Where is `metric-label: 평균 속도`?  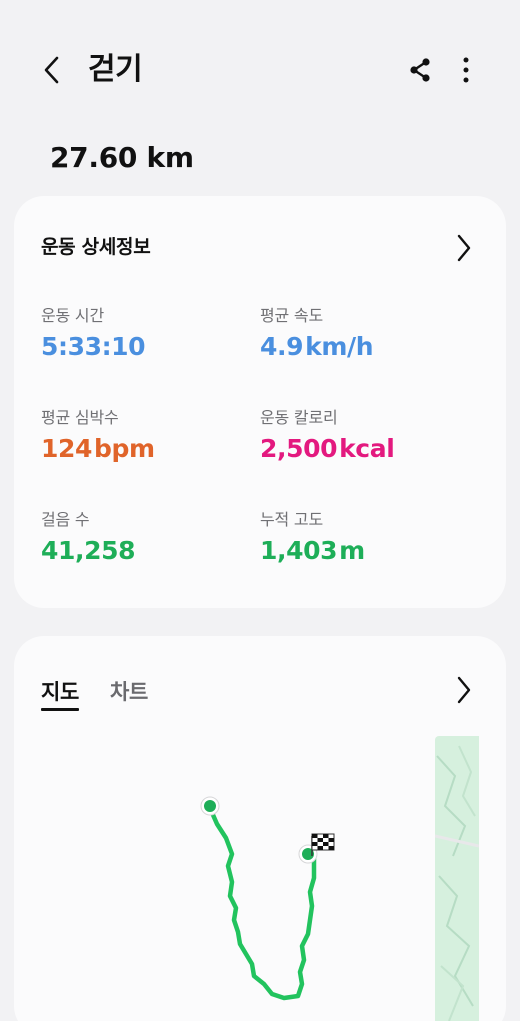
metric-label: 평균 속도 is located at coordinates (291, 315).